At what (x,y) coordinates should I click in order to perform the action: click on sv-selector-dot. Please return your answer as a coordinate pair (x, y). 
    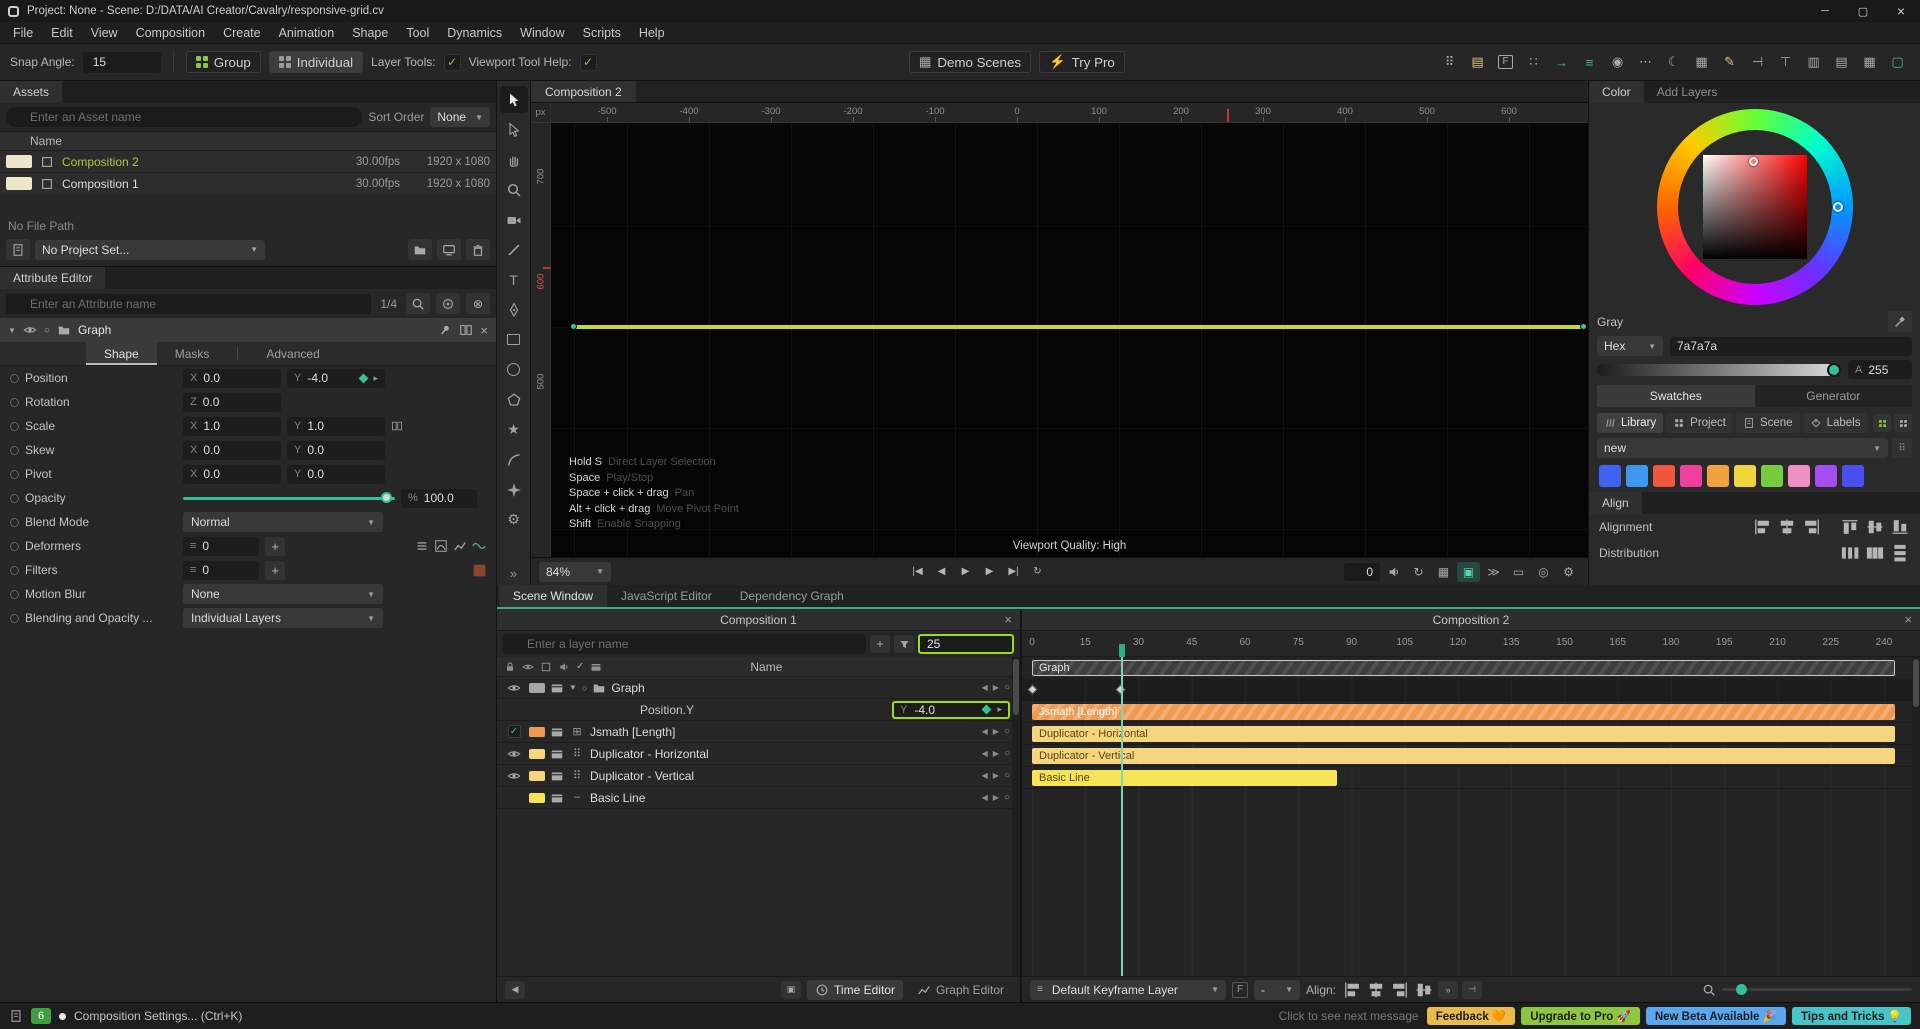
    Looking at the image, I should click on (1753, 161).